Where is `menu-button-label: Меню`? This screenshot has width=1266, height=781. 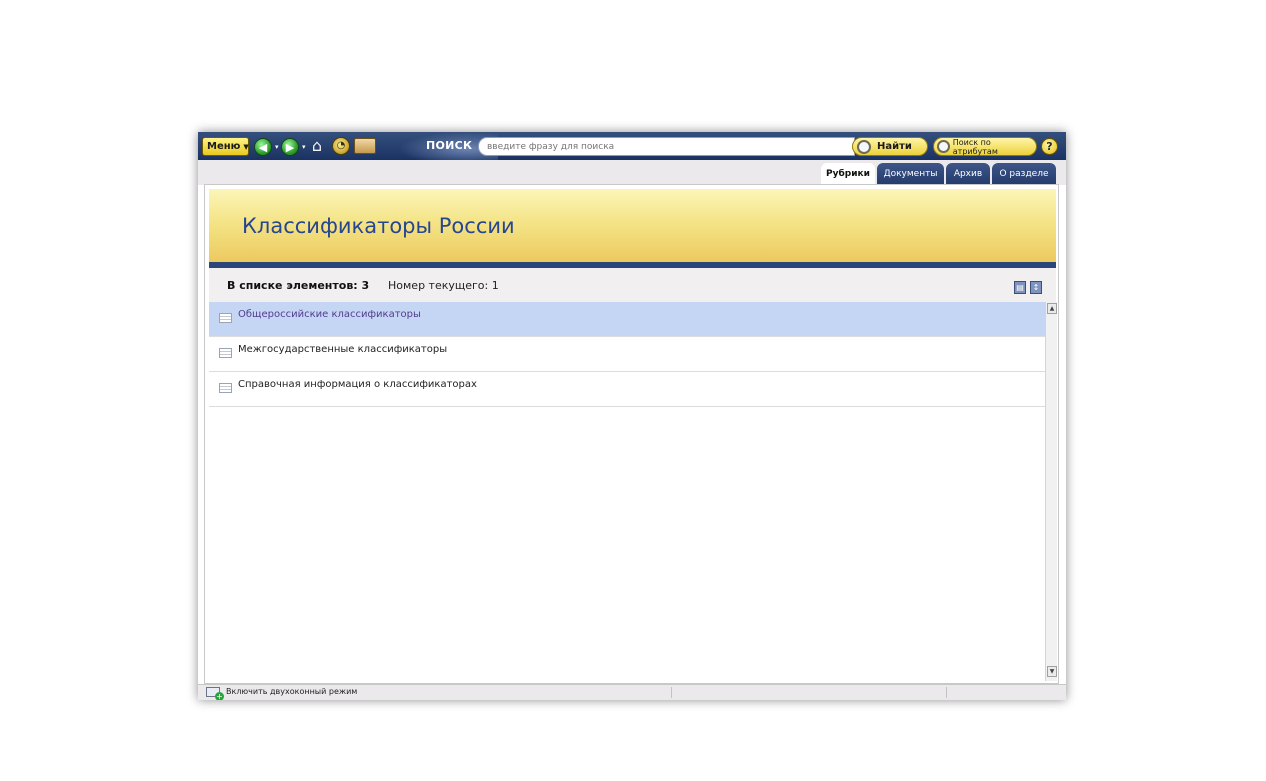
menu-button-label: Меню is located at coordinates (224, 146).